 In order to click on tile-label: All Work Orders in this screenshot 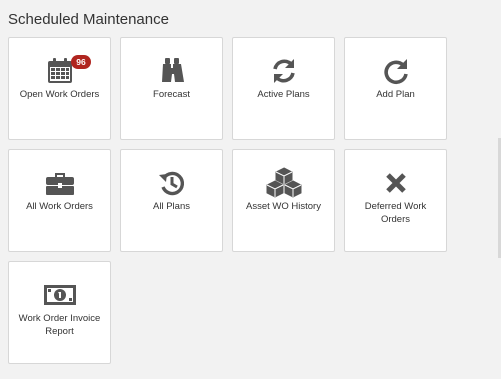, I will do `click(59, 206)`.